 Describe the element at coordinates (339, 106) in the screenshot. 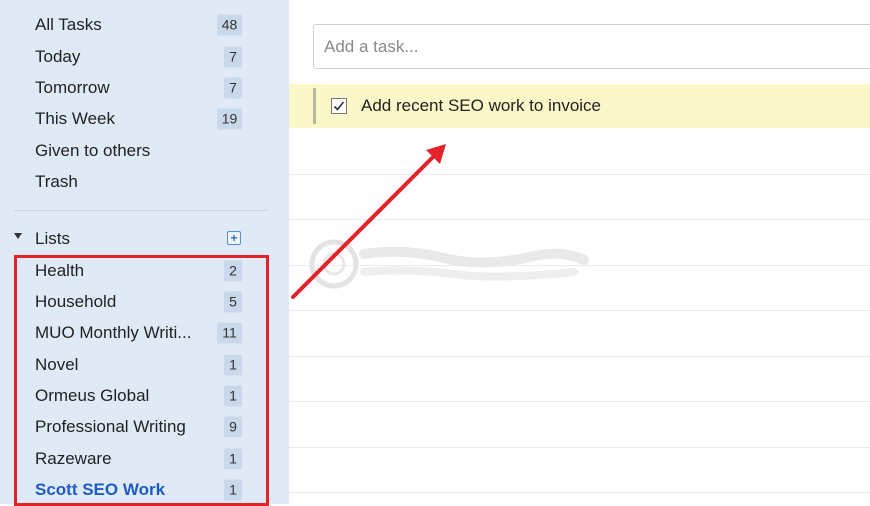

I see `checkbox-checked-icon` at that location.